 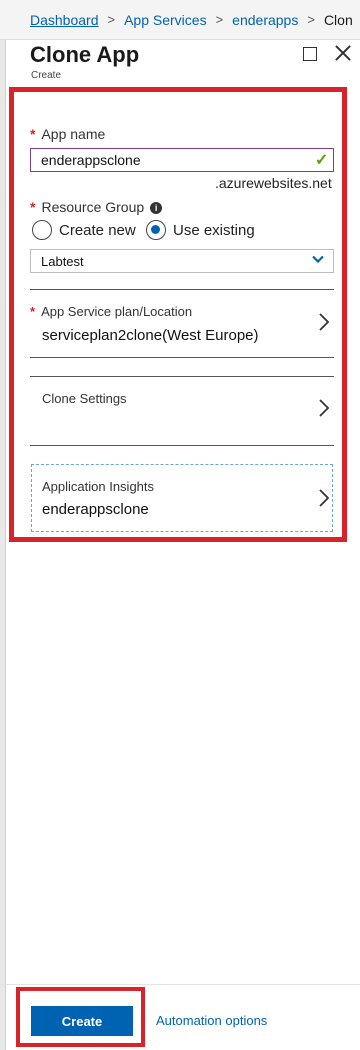 What do you see at coordinates (165, 20) in the screenshot?
I see `breadcrumb-app-services: App Services` at bounding box center [165, 20].